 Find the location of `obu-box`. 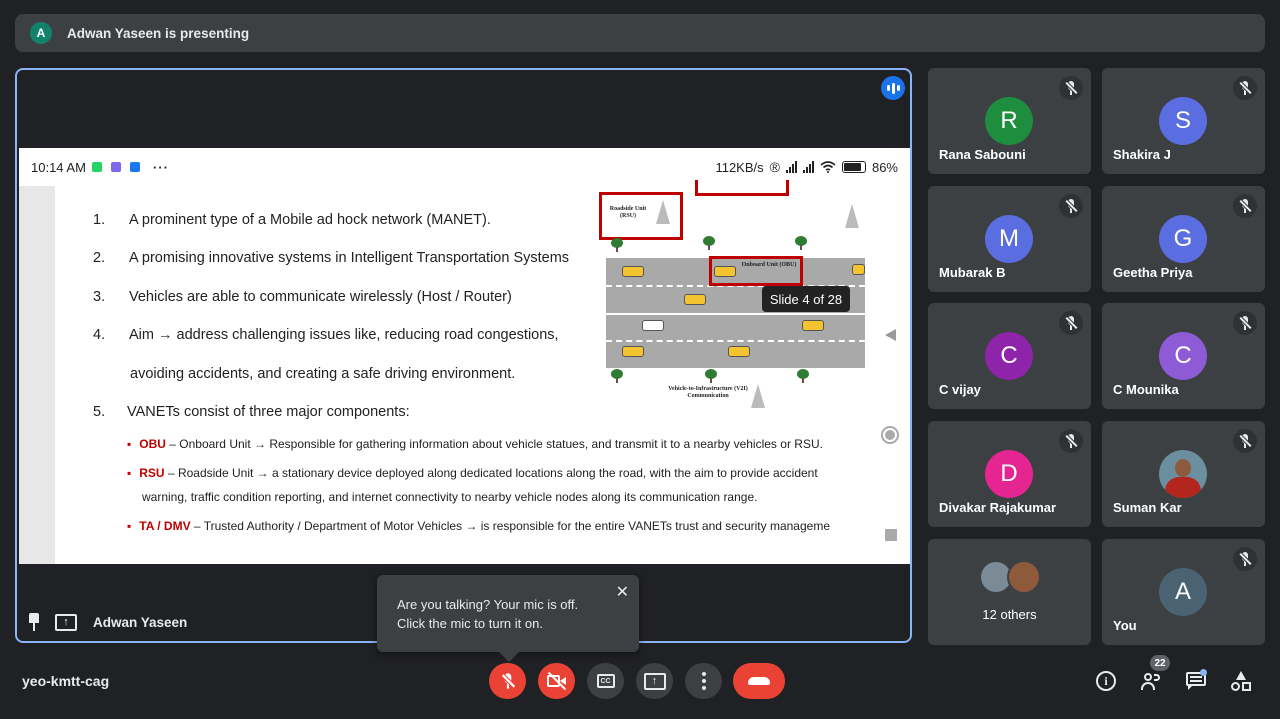

obu-box is located at coordinates (756, 271).